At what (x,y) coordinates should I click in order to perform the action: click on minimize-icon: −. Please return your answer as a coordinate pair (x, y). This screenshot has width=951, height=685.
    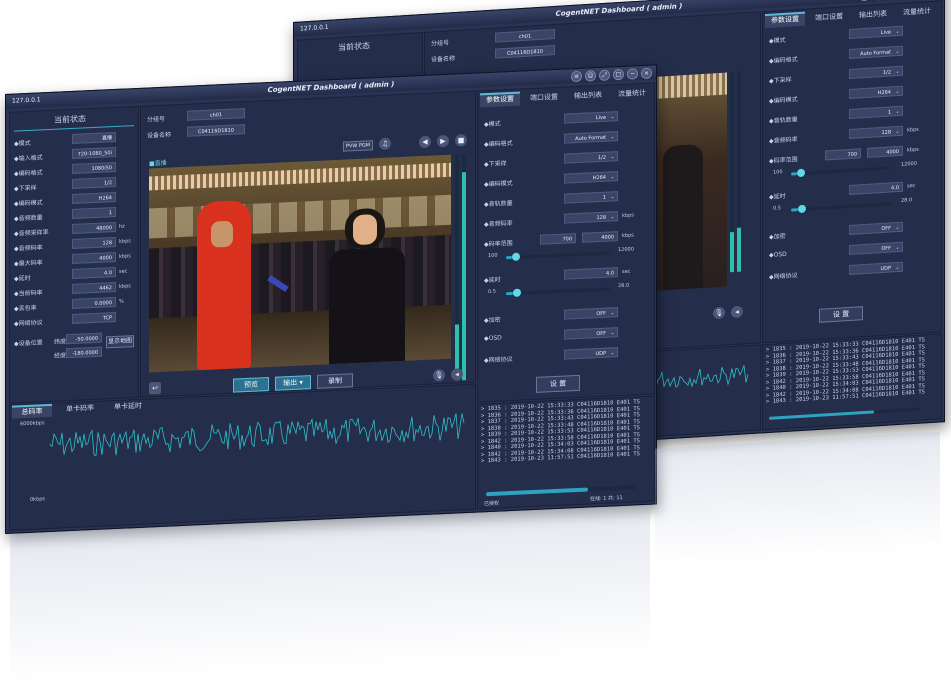
    Looking at the image, I should click on (632, 74).